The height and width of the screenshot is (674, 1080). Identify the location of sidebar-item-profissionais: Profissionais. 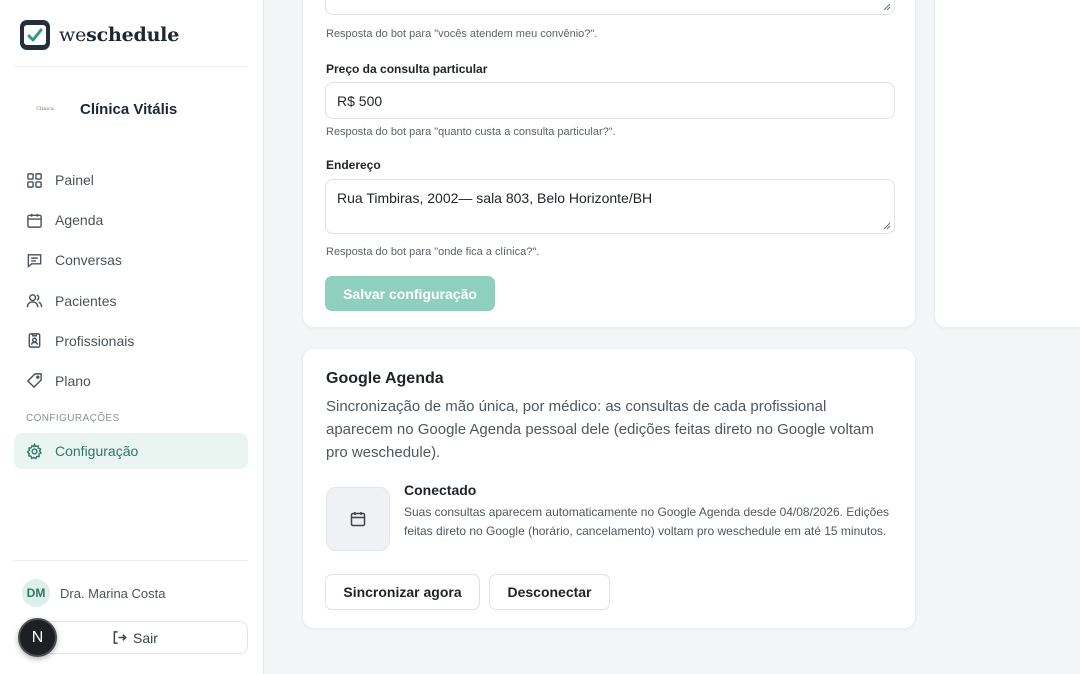
(131, 341).